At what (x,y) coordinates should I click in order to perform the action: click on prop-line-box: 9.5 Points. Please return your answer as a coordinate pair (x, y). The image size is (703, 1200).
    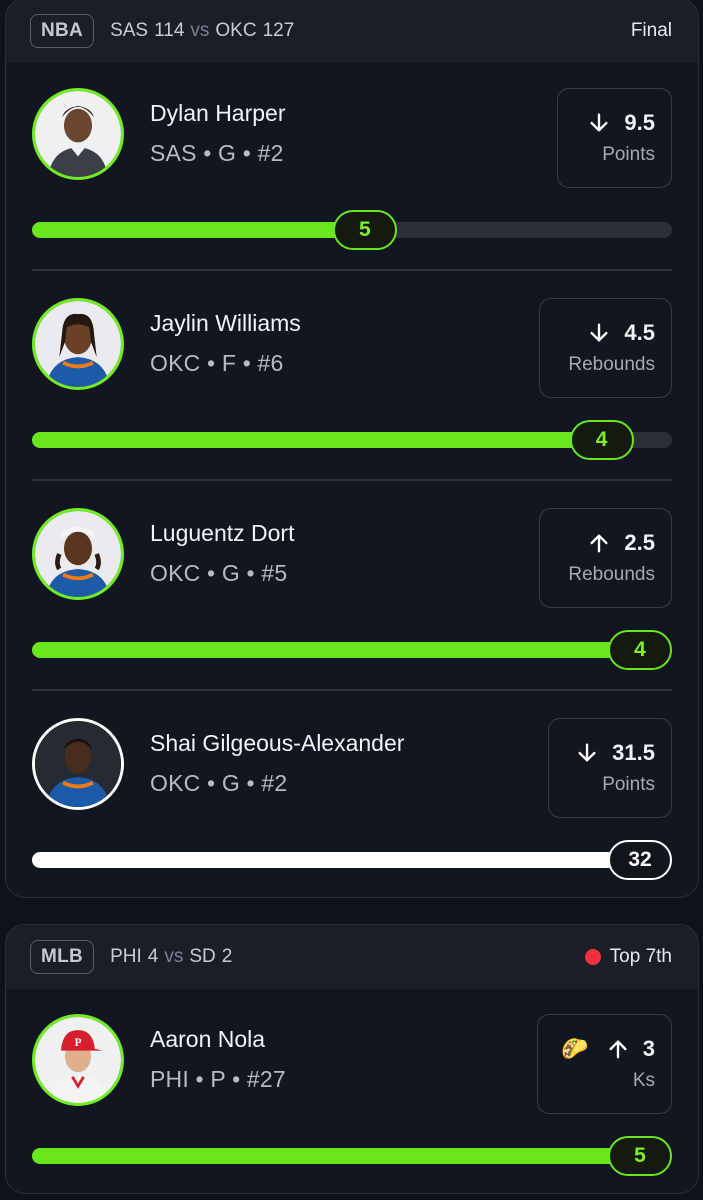
    Looking at the image, I should click on (614, 138).